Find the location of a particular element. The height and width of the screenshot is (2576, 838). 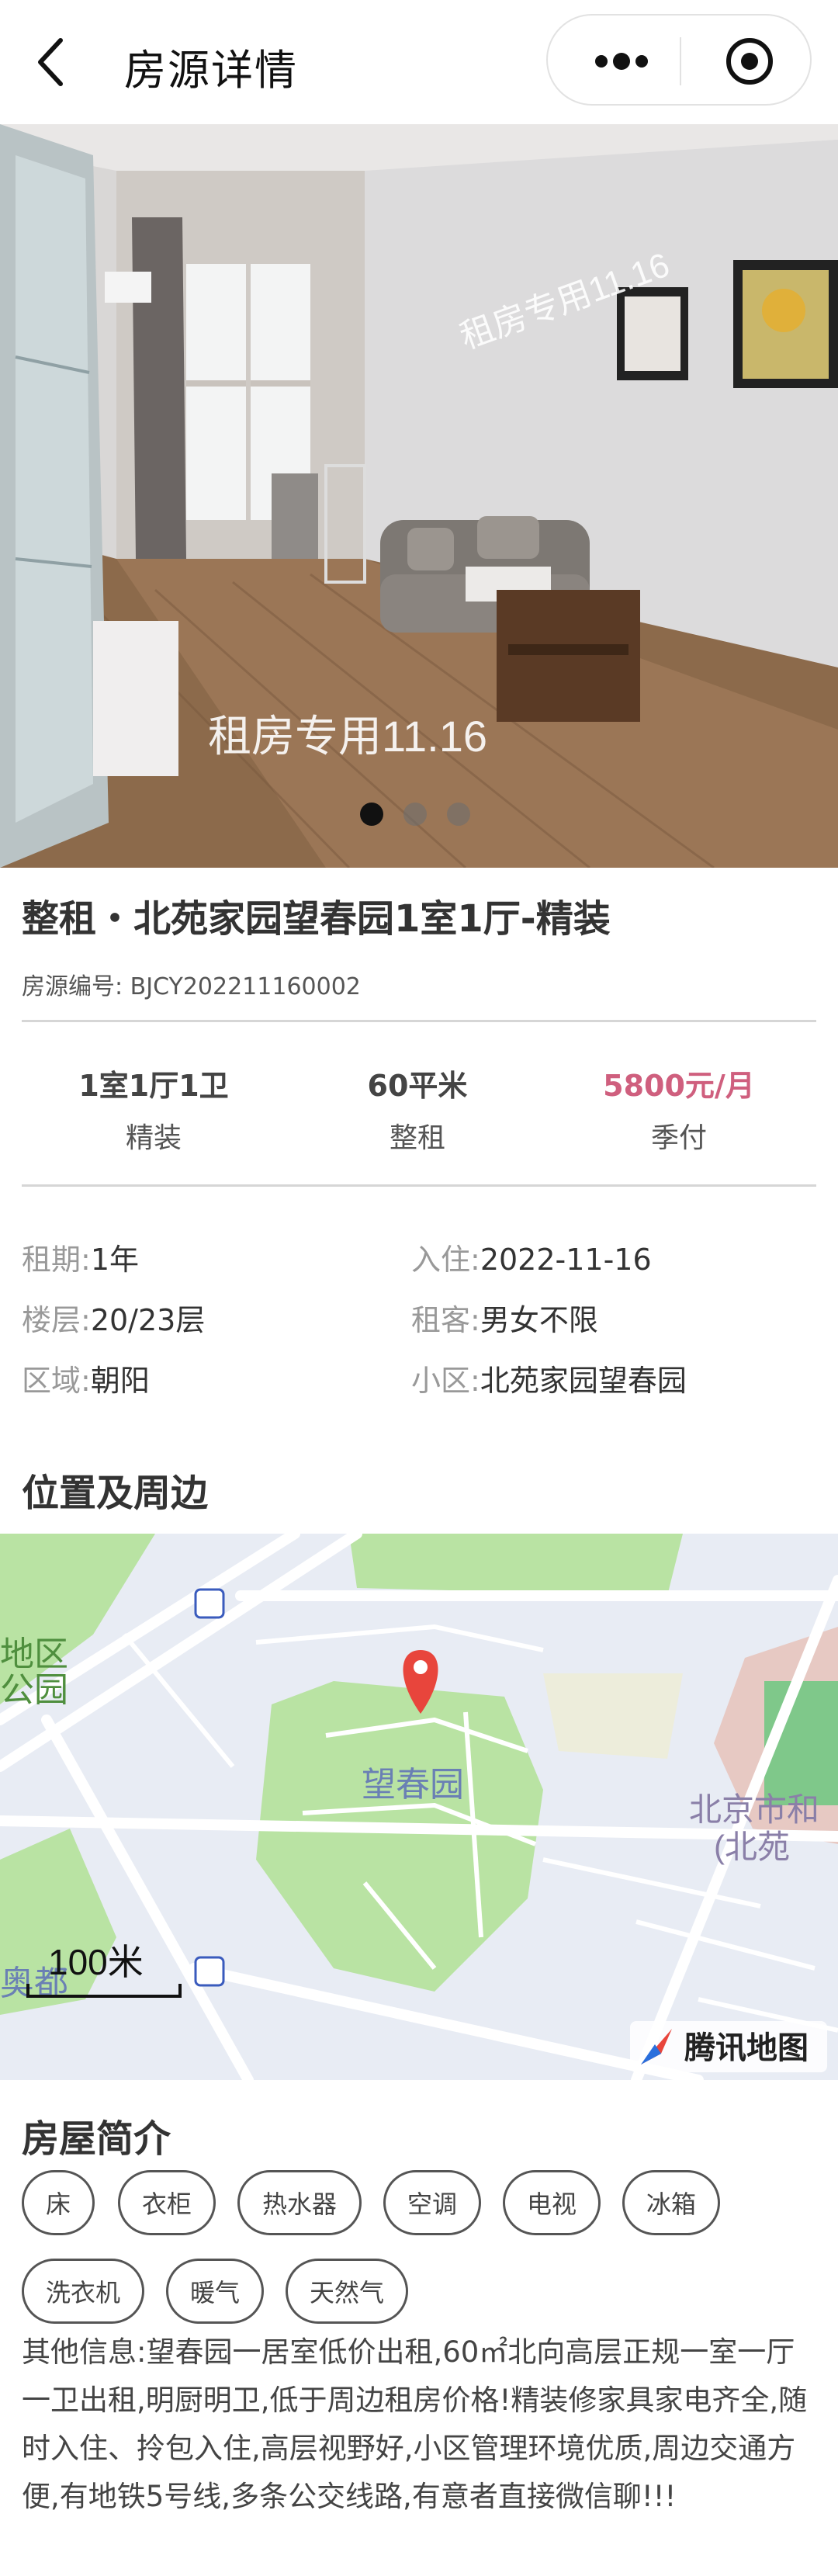

listing-title: 整租・北苑家园望春园1室1厅-精装 is located at coordinates (316, 919).